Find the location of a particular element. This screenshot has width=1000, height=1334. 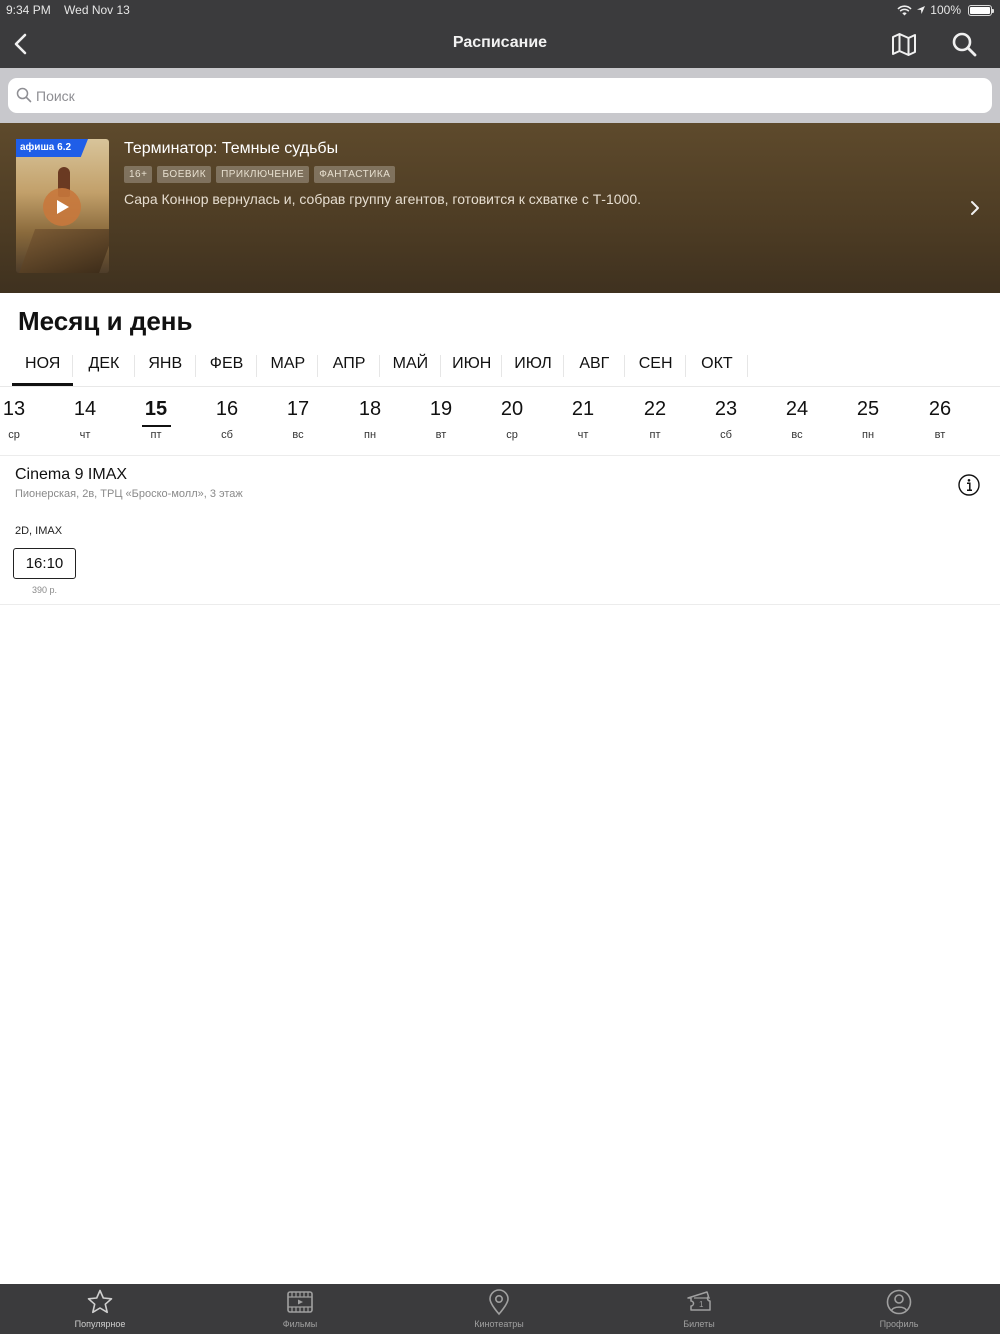

day-weekday: пт is located at coordinates (655, 435).